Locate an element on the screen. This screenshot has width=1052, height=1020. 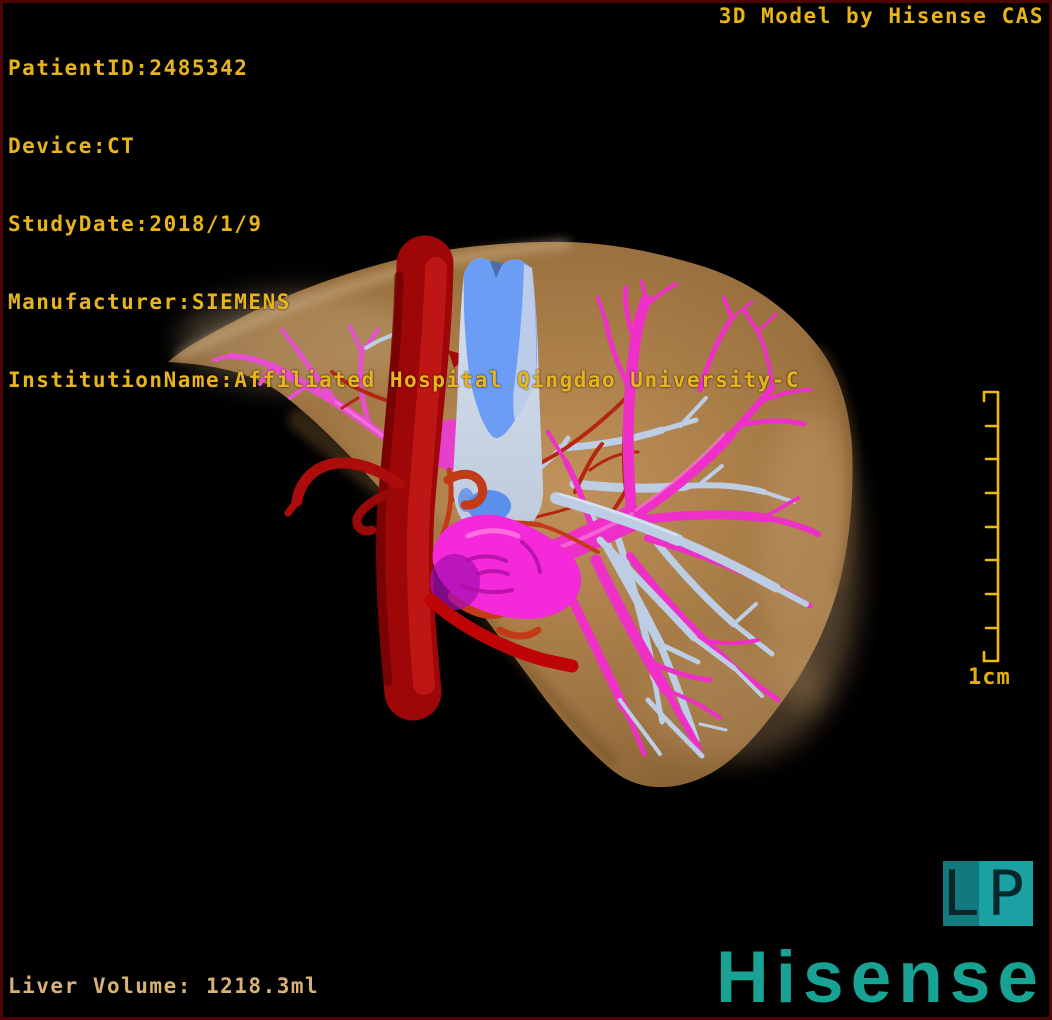
device-line: Device:CT is located at coordinates (72, 146).